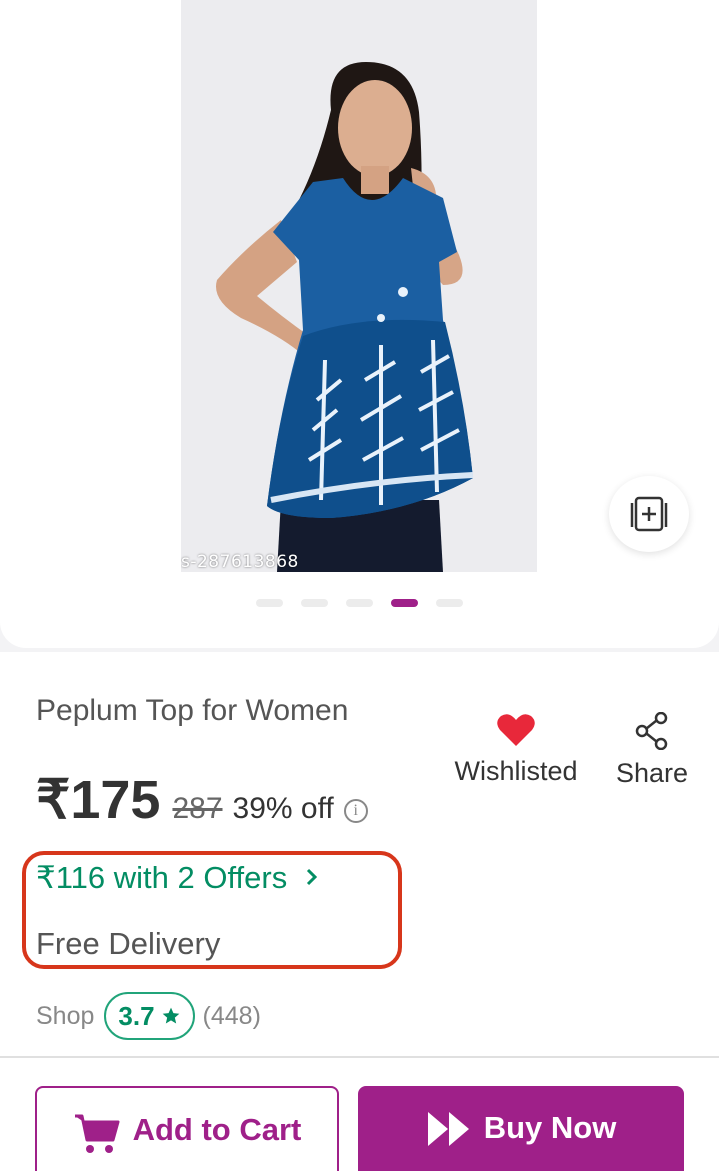 This screenshot has width=719, height=1171. I want to click on offers-link: ₹116 with 2 Offers, so click(178, 878).